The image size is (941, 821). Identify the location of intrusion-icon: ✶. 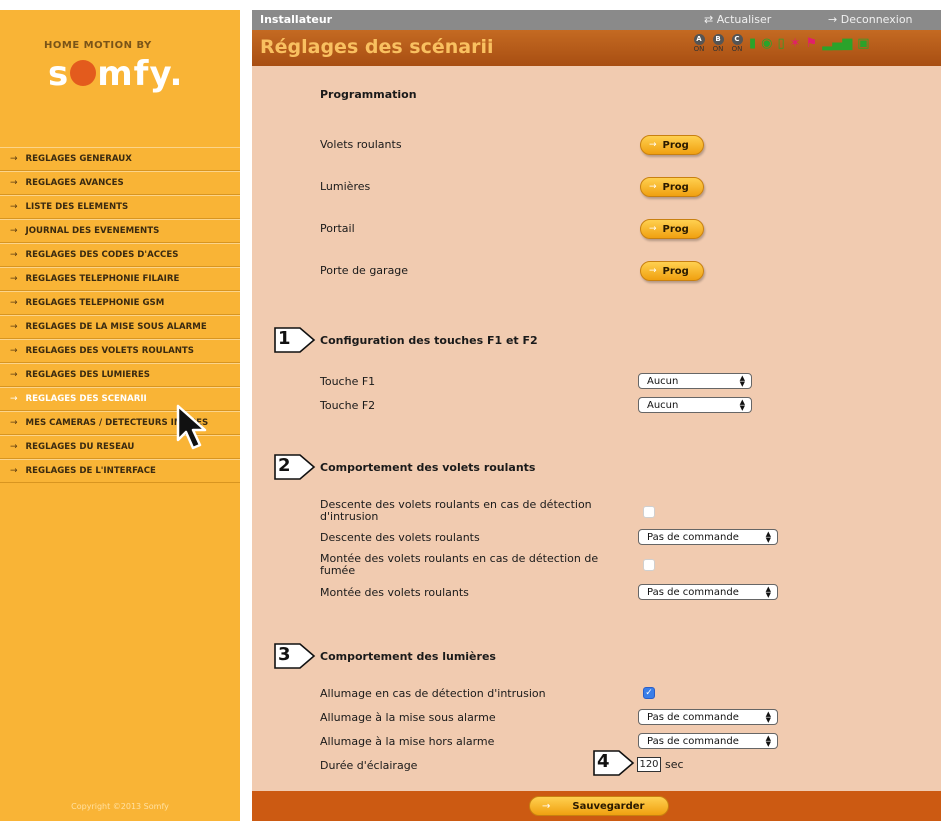
(795, 43).